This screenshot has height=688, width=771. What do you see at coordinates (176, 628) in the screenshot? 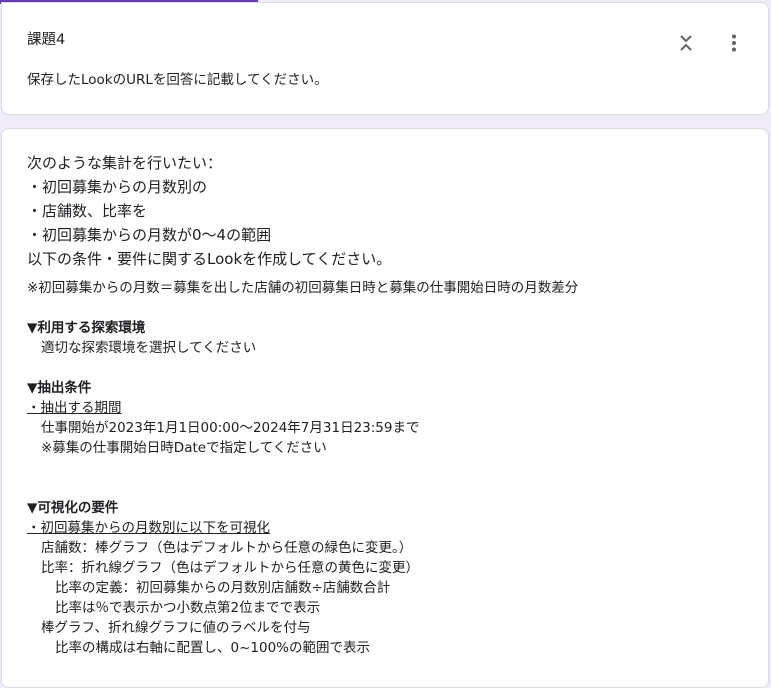
I see `viz-labels: 棒グラフ、折れ線グラフに値のラベルを付与` at bounding box center [176, 628].